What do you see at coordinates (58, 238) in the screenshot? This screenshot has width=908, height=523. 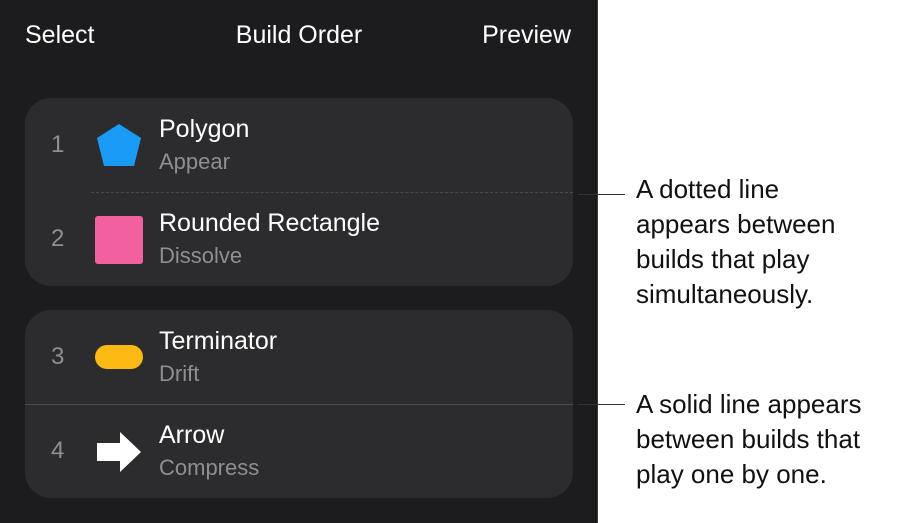 I see `build-number: 2` at bounding box center [58, 238].